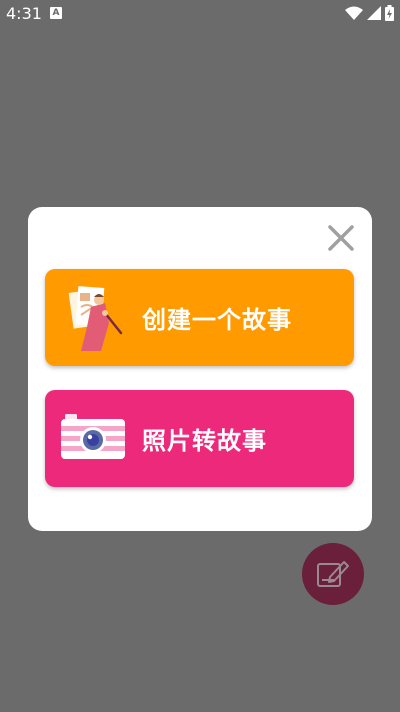 This screenshot has height=712, width=400. I want to click on photo-to-story-button: 照片转故事, so click(199, 438).